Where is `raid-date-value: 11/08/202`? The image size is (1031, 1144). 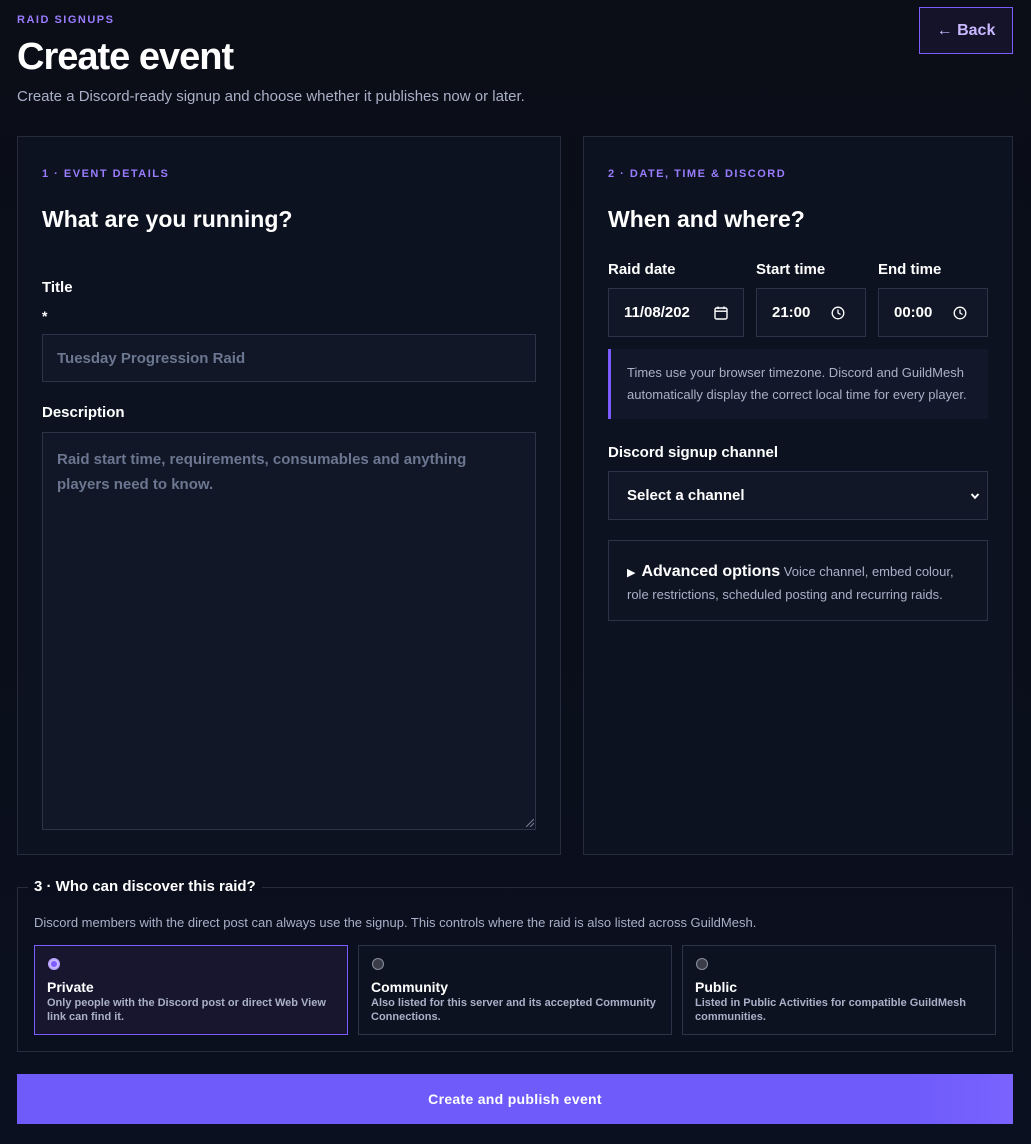 raid-date-value: 11/08/202 is located at coordinates (657, 312).